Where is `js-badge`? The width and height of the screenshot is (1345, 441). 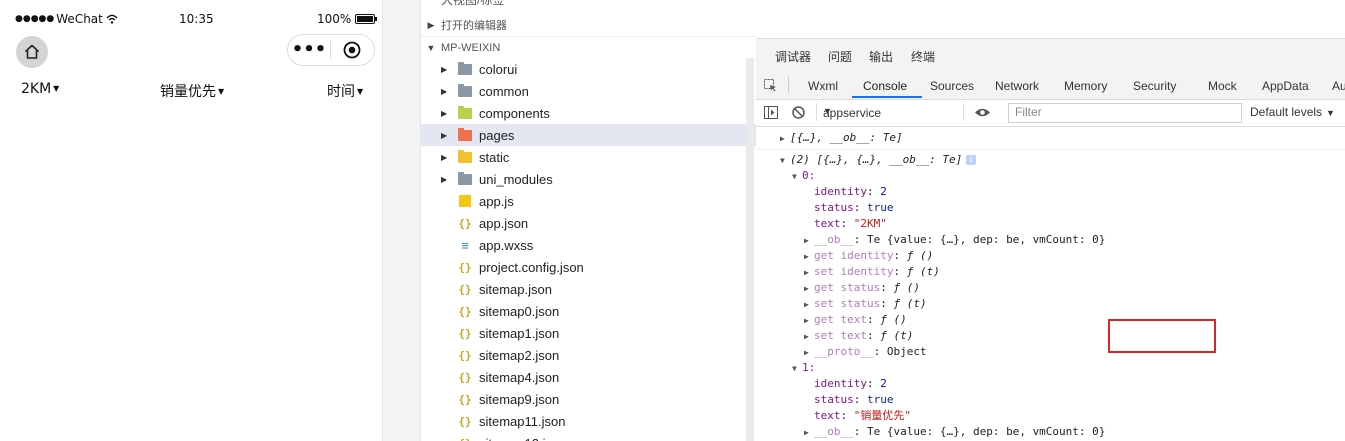
js-badge is located at coordinates (465, 201).